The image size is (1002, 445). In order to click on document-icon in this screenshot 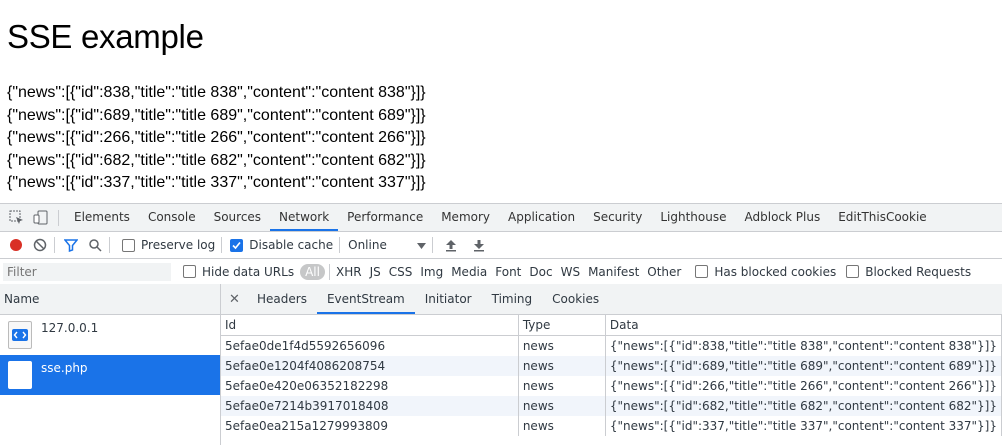, I will do `click(20, 375)`.